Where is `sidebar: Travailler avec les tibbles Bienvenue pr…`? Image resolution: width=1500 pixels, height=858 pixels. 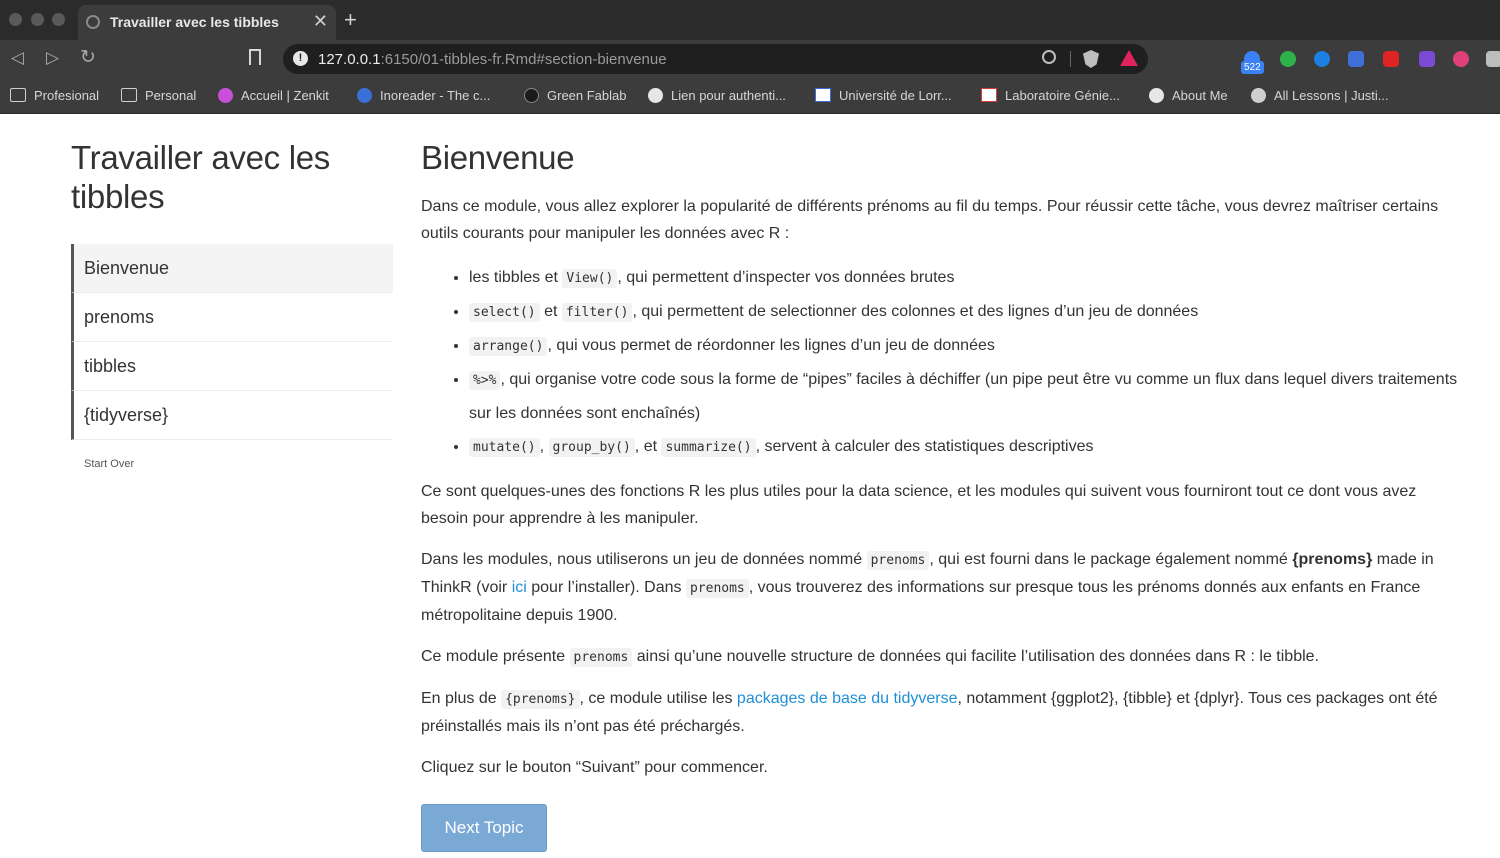
sidebar: Travailler avec les tibbles Bienvenue pr… is located at coordinates (232, 304).